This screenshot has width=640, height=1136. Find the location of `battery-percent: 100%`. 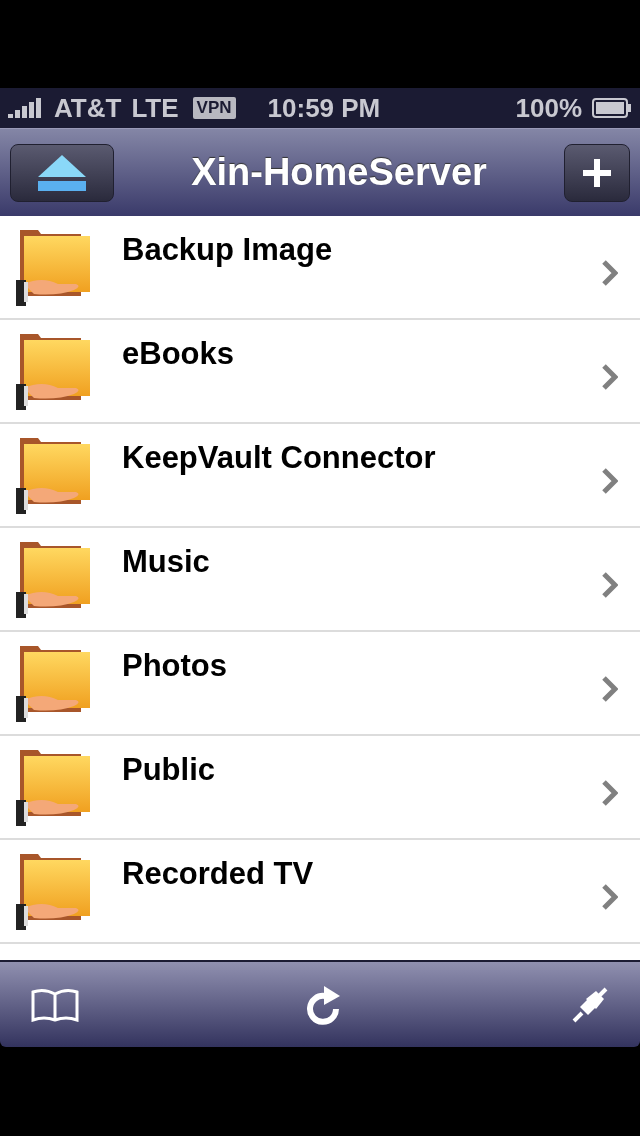

battery-percent: 100% is located at coordinates (548, 108).